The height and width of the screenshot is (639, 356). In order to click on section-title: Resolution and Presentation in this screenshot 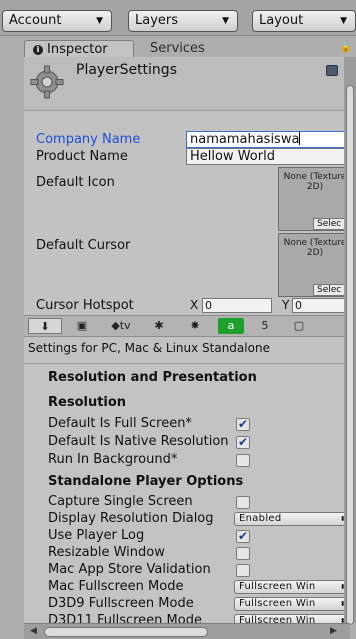, I will do `click(152, 377)`.